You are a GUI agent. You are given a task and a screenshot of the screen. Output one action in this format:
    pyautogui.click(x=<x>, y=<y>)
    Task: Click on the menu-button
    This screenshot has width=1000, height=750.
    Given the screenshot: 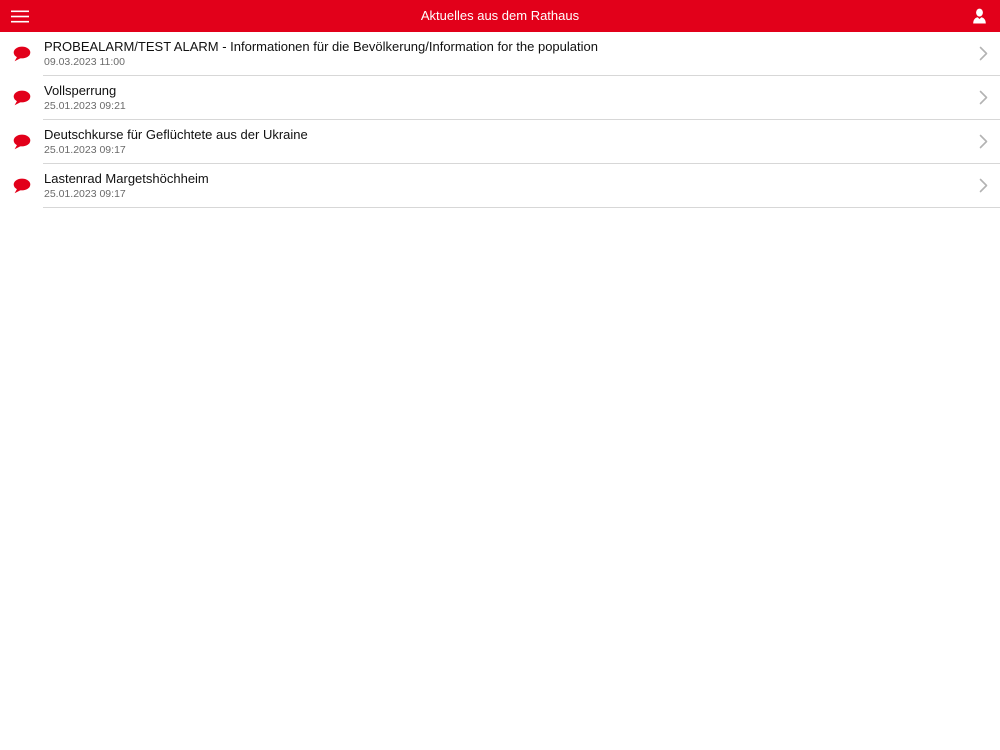 What is the action you would take?
    pyautogui.click(x=20, y=16)
    